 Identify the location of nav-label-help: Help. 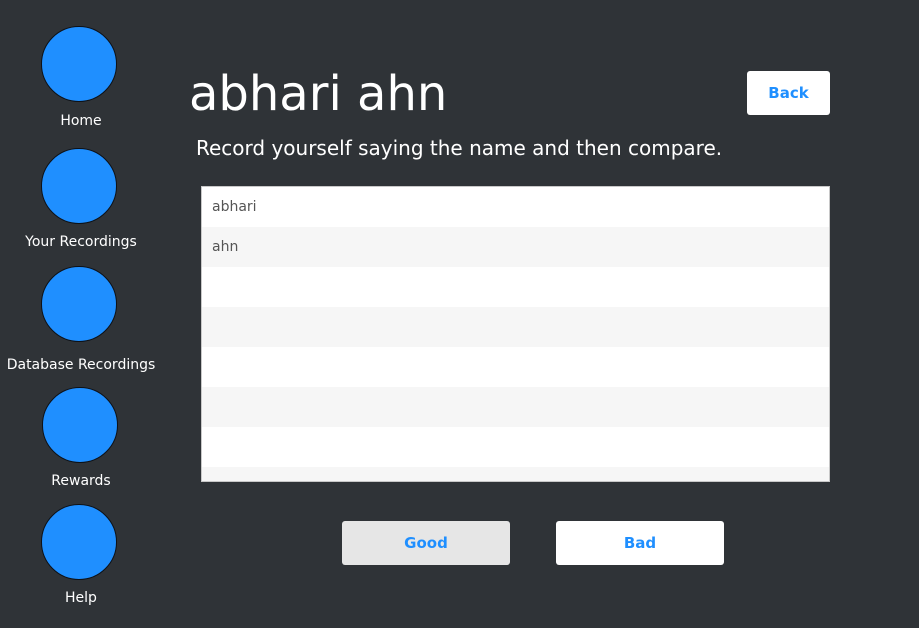
(81, 598).